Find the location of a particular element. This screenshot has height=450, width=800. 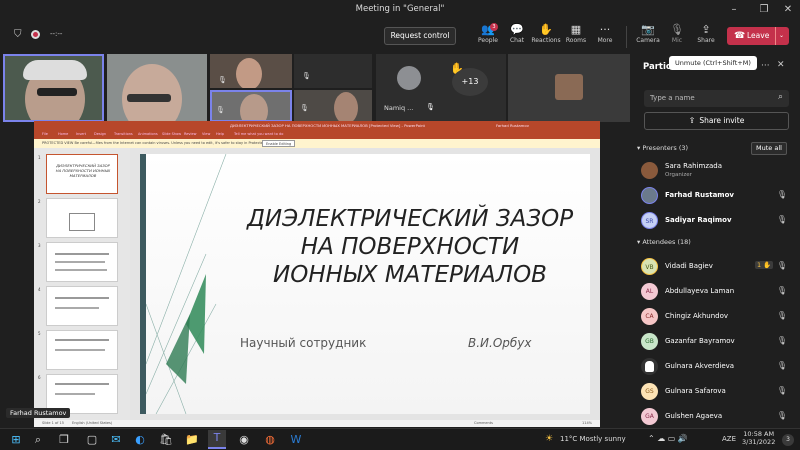

leave-button: ☎ Leave ⌄ is located at coordinates (758, 36).